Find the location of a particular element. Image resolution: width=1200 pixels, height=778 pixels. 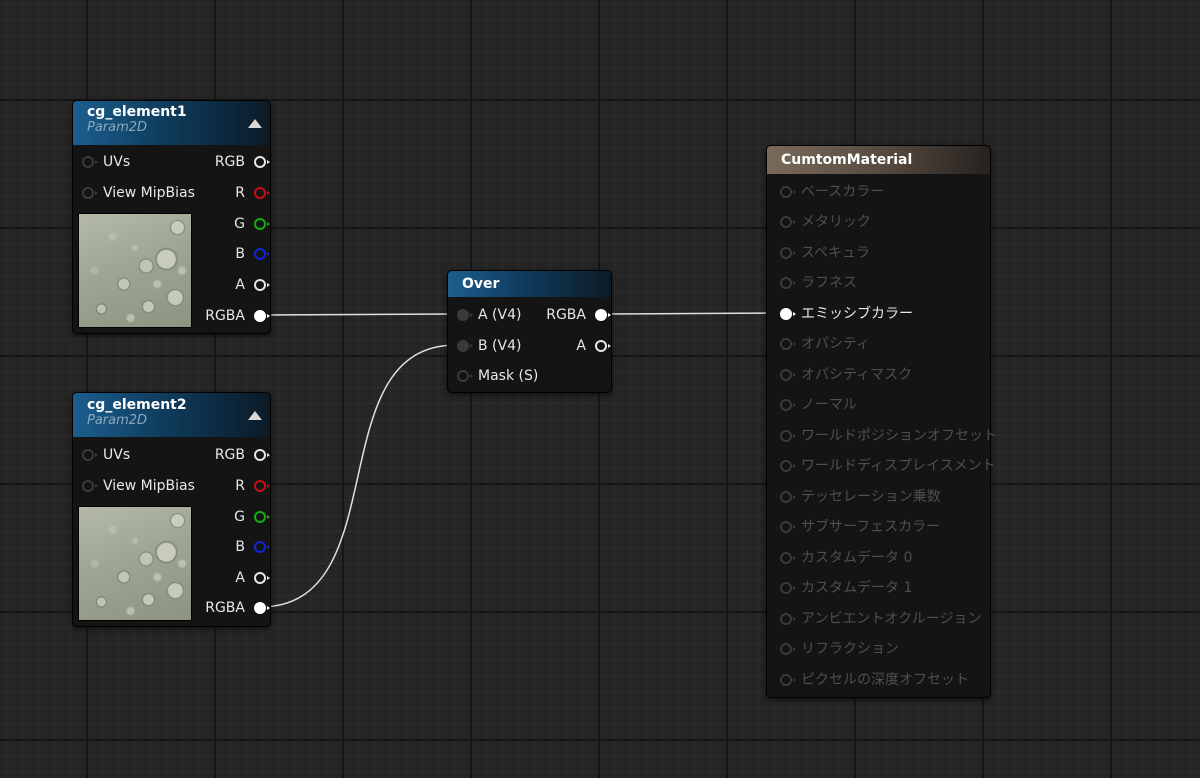

wire-element1-to-over-a is located at coordinates (358, 314).